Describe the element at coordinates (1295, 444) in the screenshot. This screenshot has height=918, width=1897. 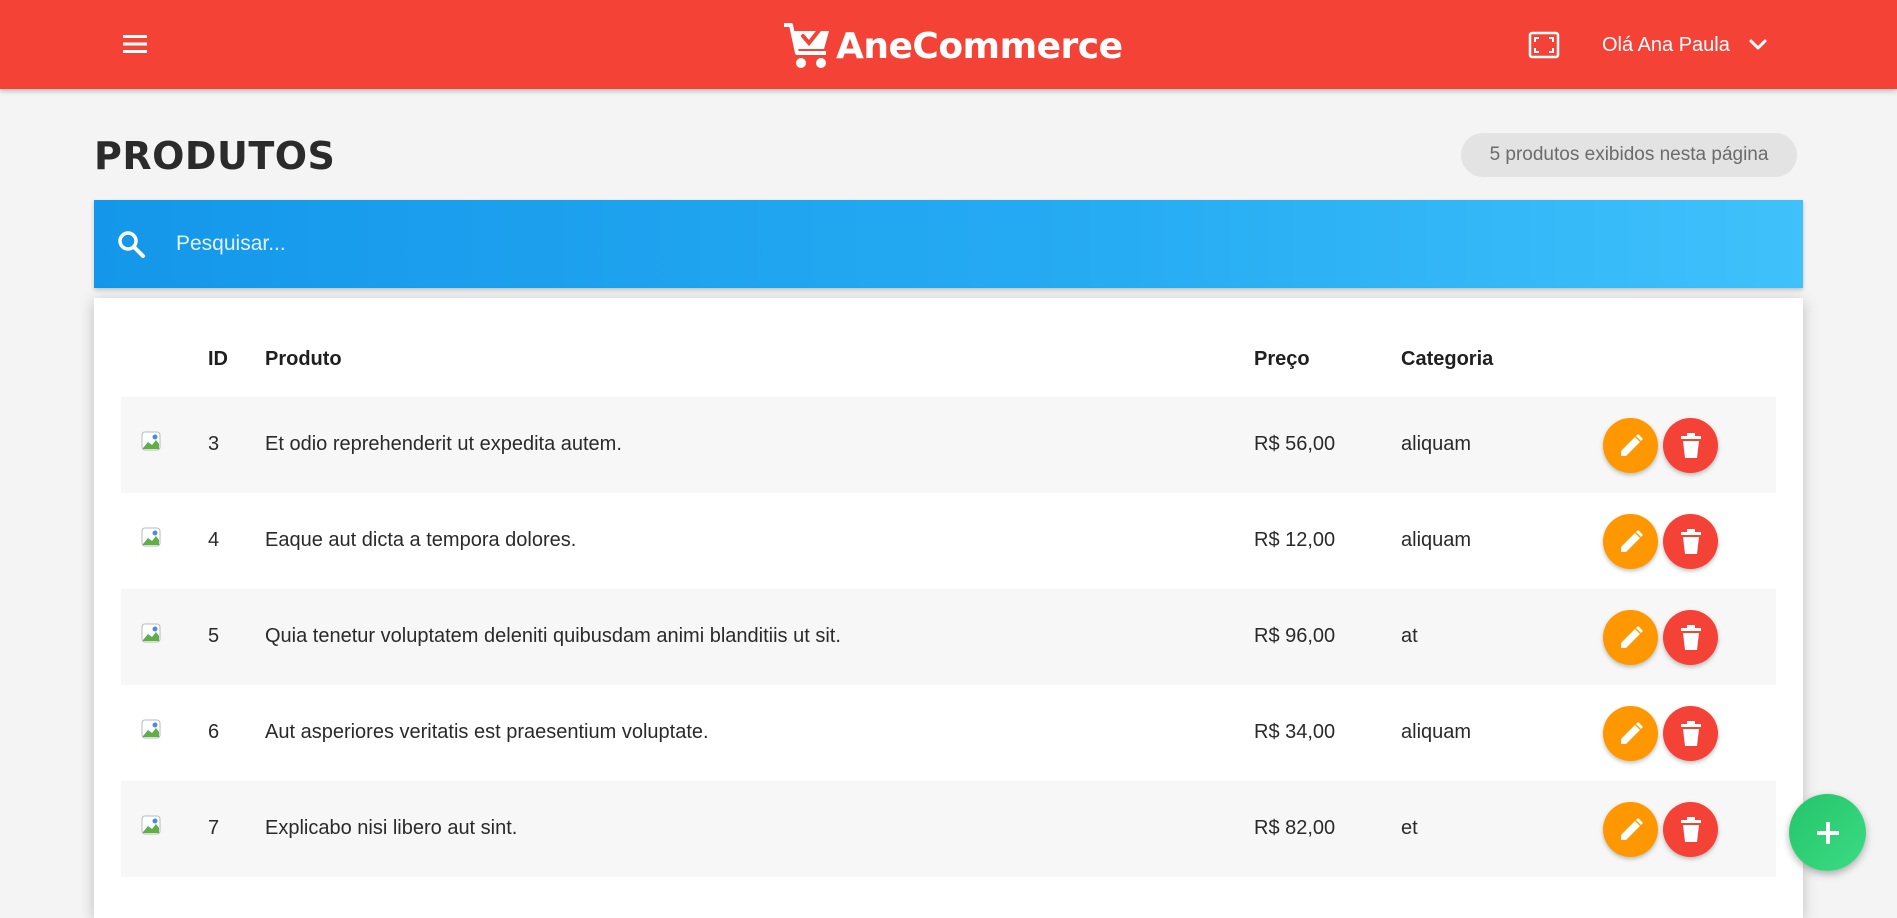
I see `product-price: R$ 56,00` at that location.